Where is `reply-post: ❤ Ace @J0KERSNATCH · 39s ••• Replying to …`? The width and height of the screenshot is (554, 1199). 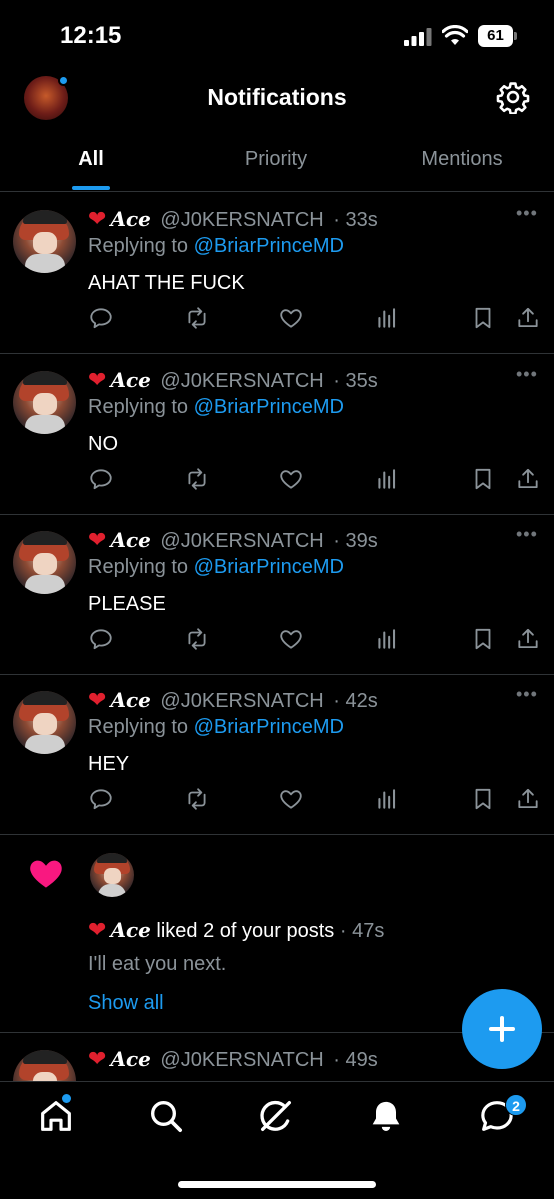
reply-post: ❤ Ace @J0KERSNATCH · 39s ••• Replying to … is located at coordinates (277, 594).